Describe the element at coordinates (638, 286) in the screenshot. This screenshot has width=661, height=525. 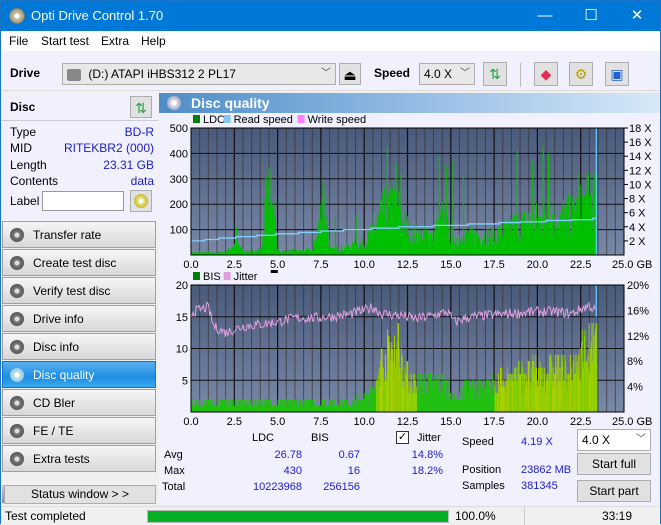
I see `y2-tick-label: 20%` at that location.